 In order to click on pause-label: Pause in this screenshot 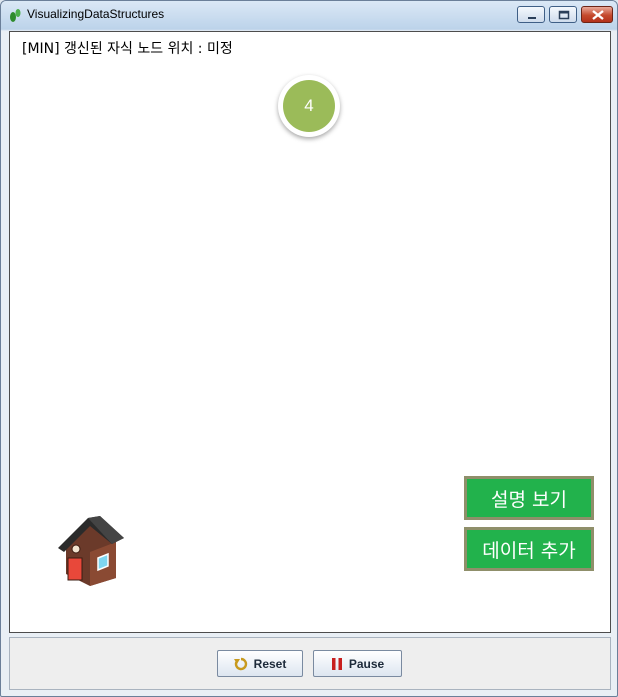, I will do `click(366, 663)`.